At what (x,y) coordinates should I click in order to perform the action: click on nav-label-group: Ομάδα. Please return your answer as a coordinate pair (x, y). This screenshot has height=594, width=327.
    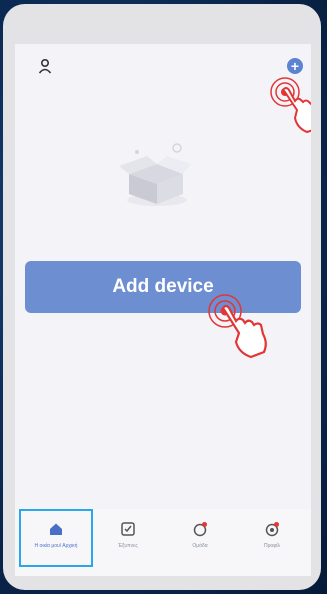
    Looking at the image, I should click on (200, 546).